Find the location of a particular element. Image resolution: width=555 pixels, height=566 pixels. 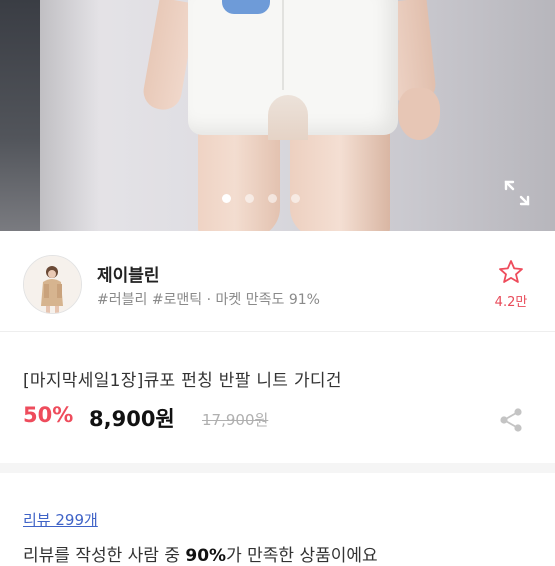

shorts-fly is located at coordinates (283, 45).